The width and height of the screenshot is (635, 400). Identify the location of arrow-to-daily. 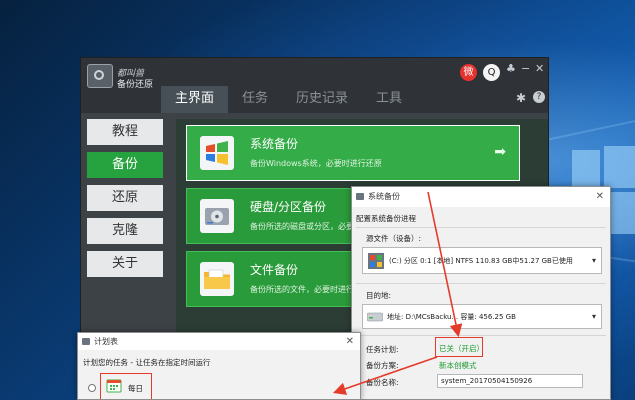
(385, 375).